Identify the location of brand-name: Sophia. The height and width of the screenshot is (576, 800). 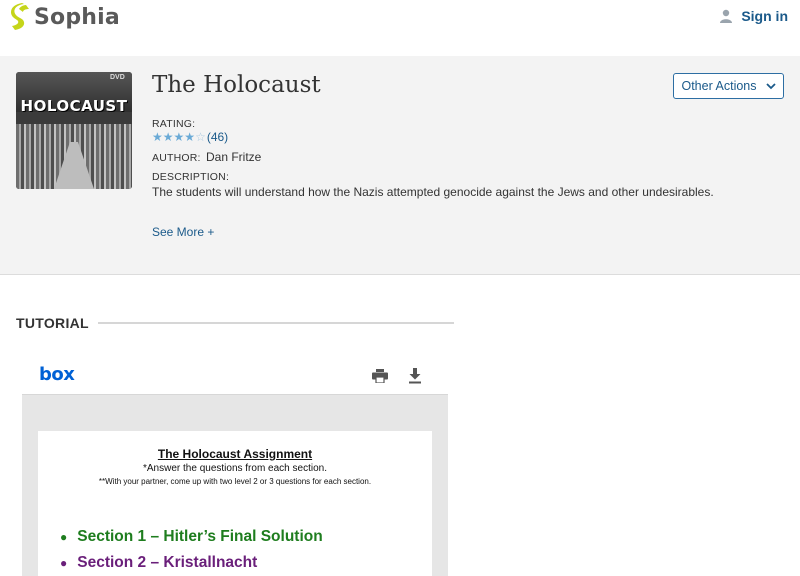
(77, 17).